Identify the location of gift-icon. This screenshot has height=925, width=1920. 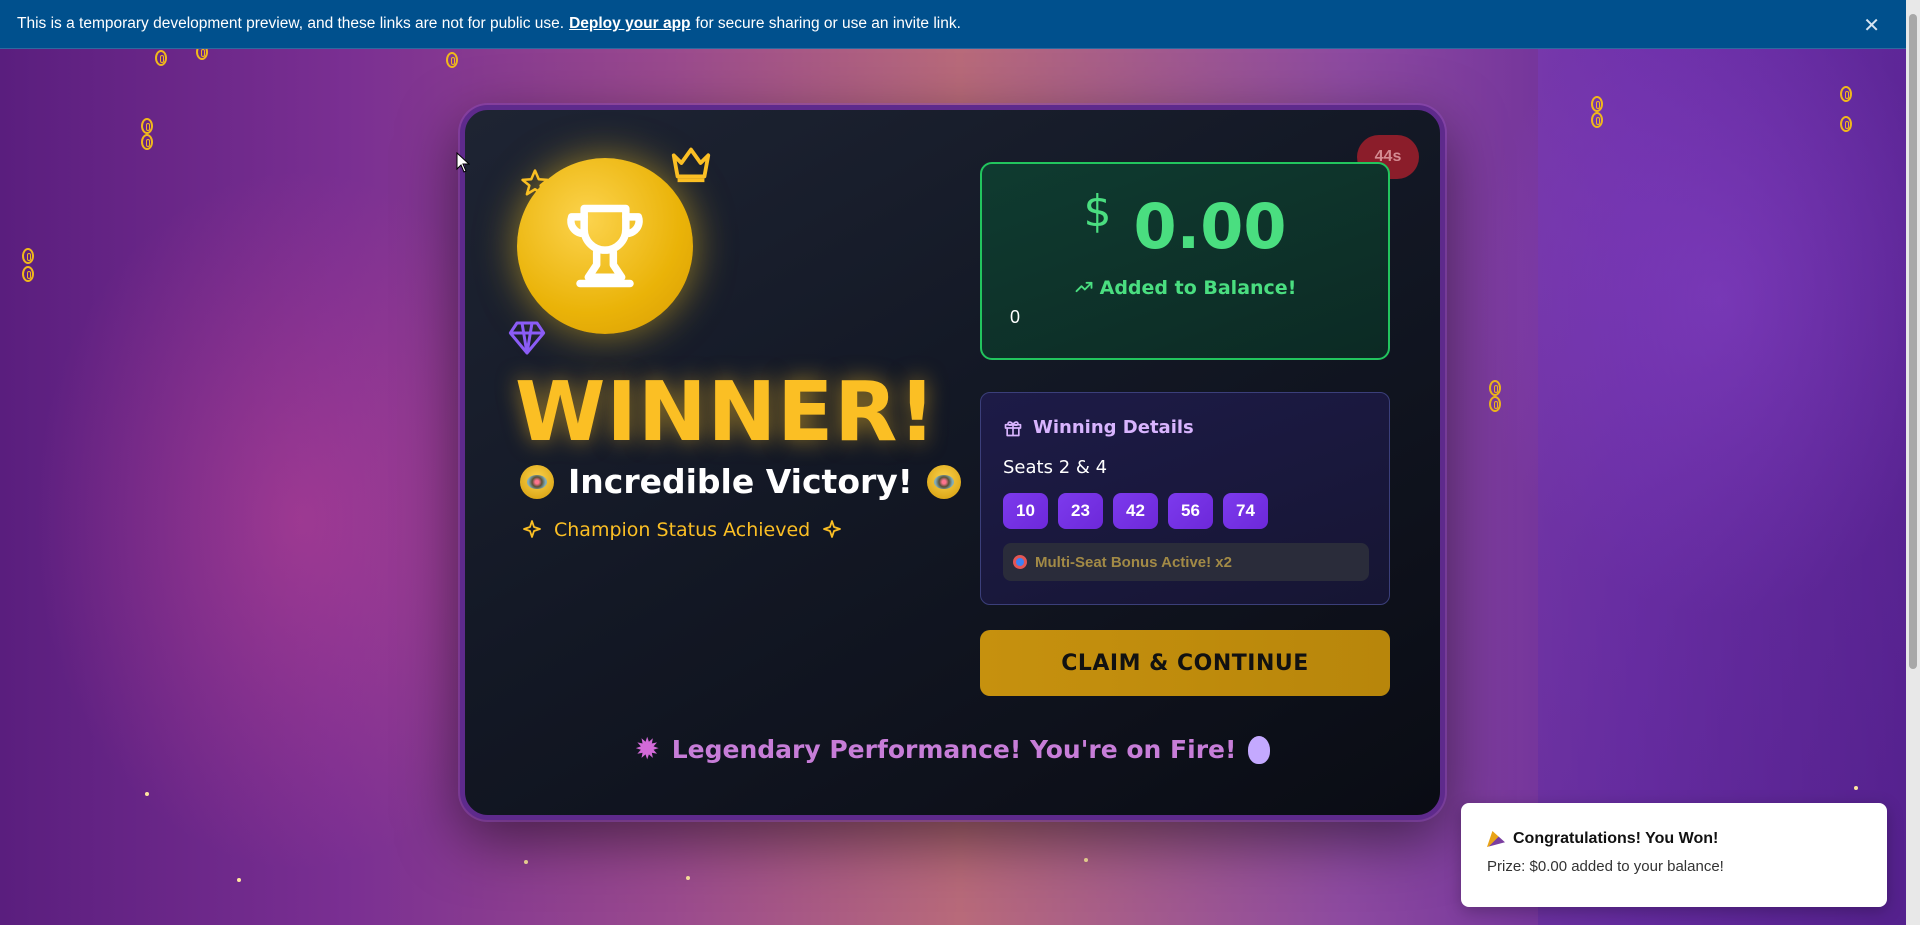
(1013, 428).